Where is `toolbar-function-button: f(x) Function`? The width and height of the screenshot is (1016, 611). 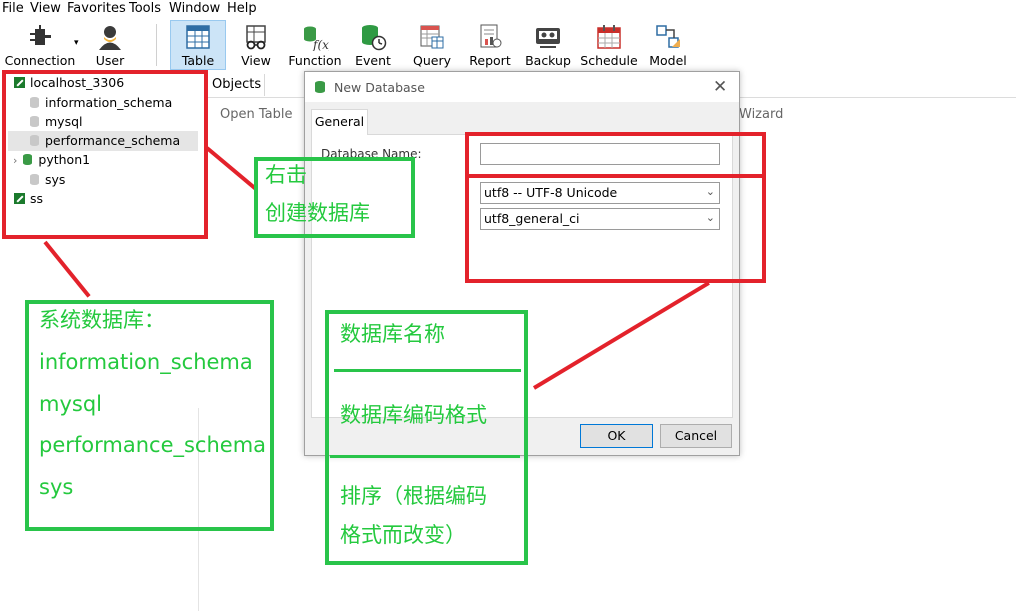
toolbar-function-button: f(x) Function is located at coordinates (315, 45).